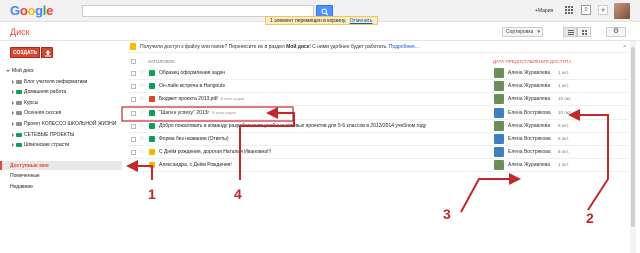 The image size is (640, 253). What do you see at coordinates (569, 10) in the screenshot?
I see `apps-grid-icon` at bounding box center [569, 10].